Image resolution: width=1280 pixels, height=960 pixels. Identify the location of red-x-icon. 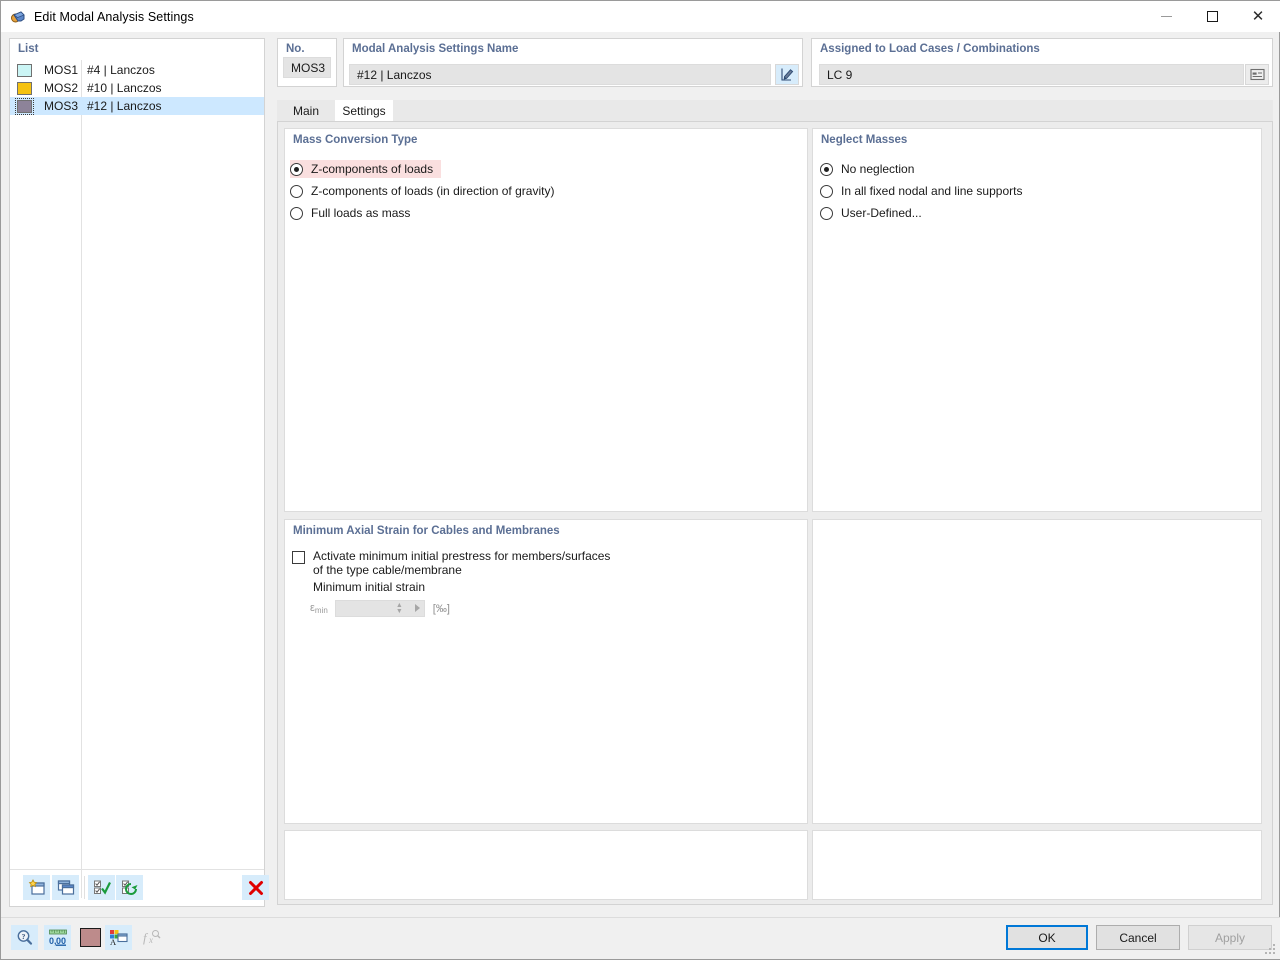
(255, 887).